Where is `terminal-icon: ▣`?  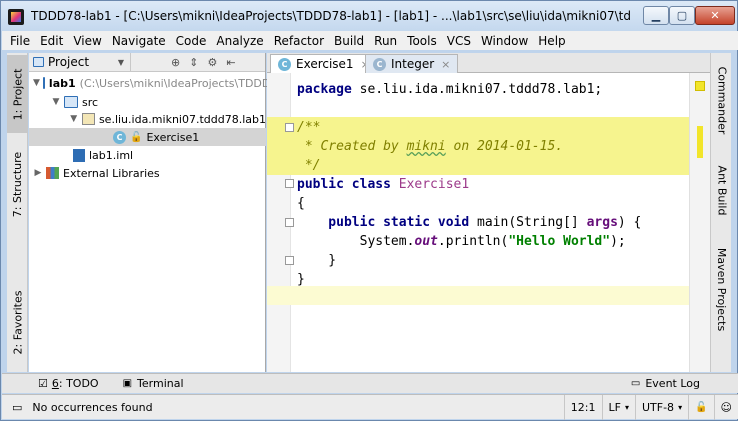 terminal-icon: ▣ is located at coordinates (127, 383).